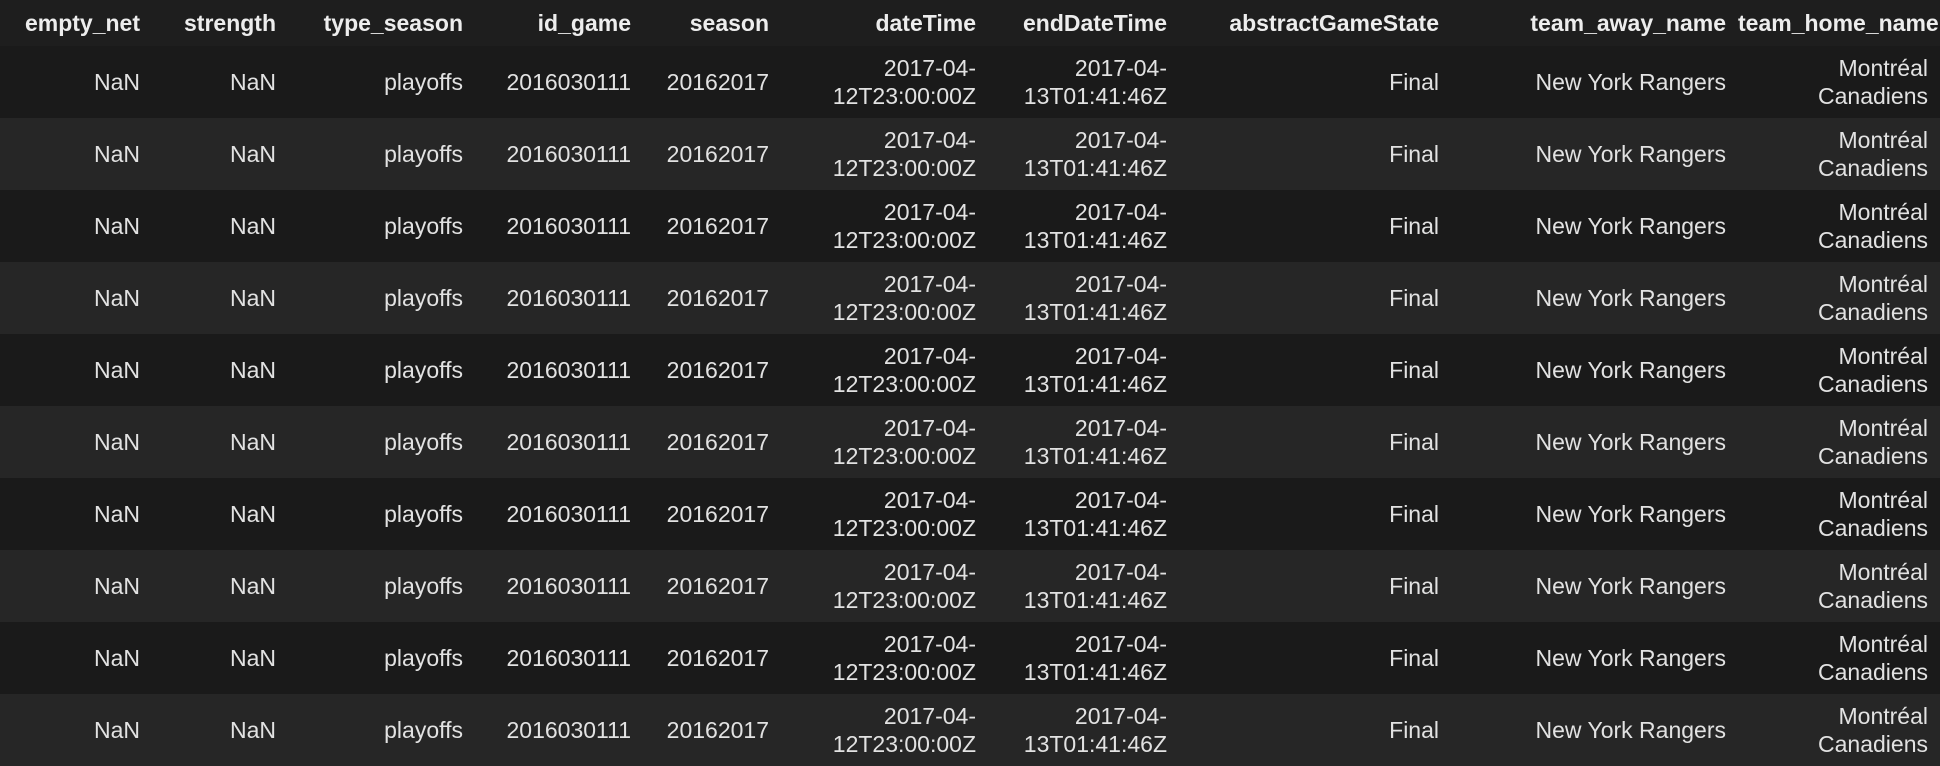  Describe the element at coordinates (1594, 23) in the screenshot. I see `column-header-team-away-name: team_away_name` at that location.